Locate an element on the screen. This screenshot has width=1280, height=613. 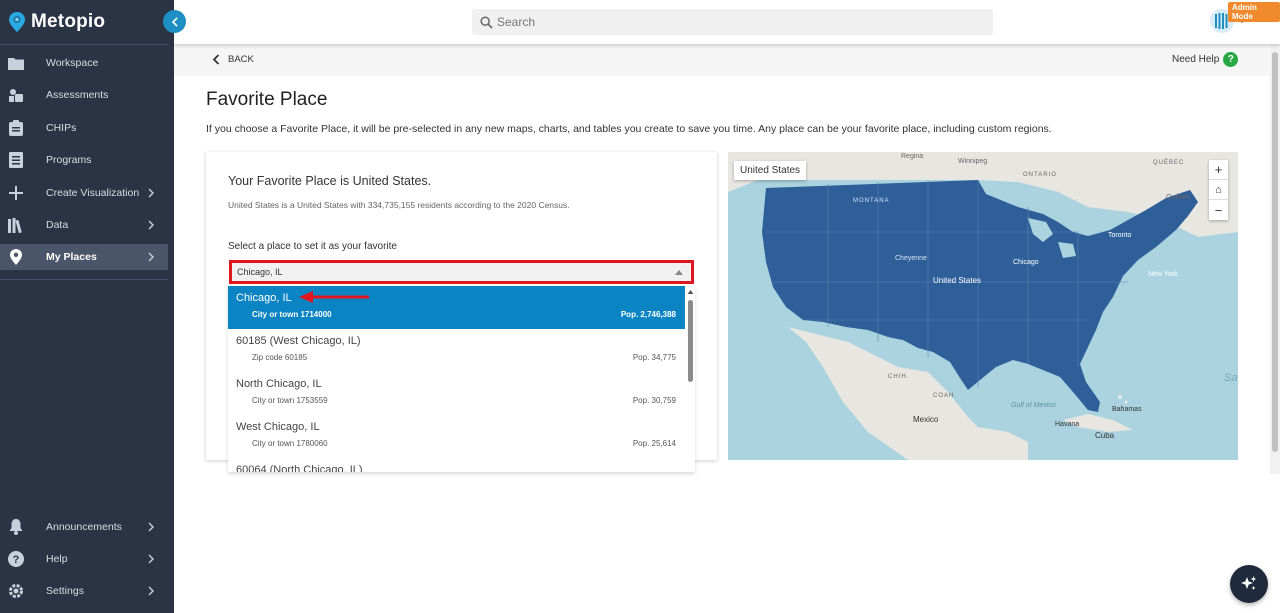
sidebar-item-workspace: Workspace is located at coordinates (84, 63).